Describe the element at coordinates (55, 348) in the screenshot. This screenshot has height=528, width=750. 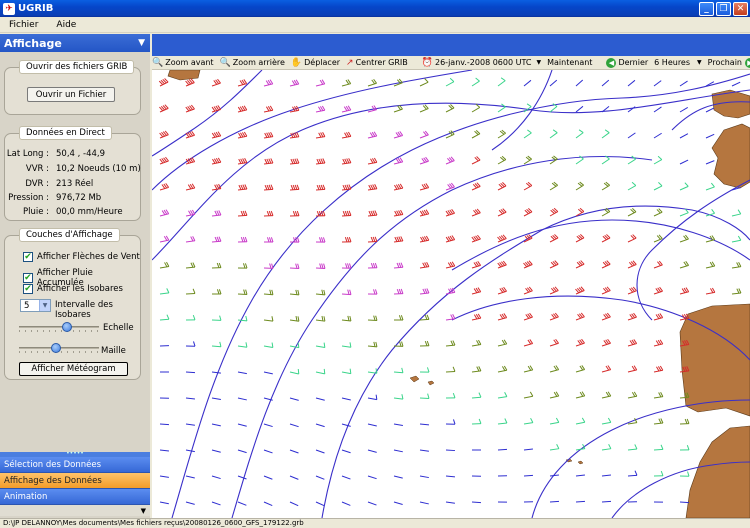
I see `mesh-slider-thumb` at that location.